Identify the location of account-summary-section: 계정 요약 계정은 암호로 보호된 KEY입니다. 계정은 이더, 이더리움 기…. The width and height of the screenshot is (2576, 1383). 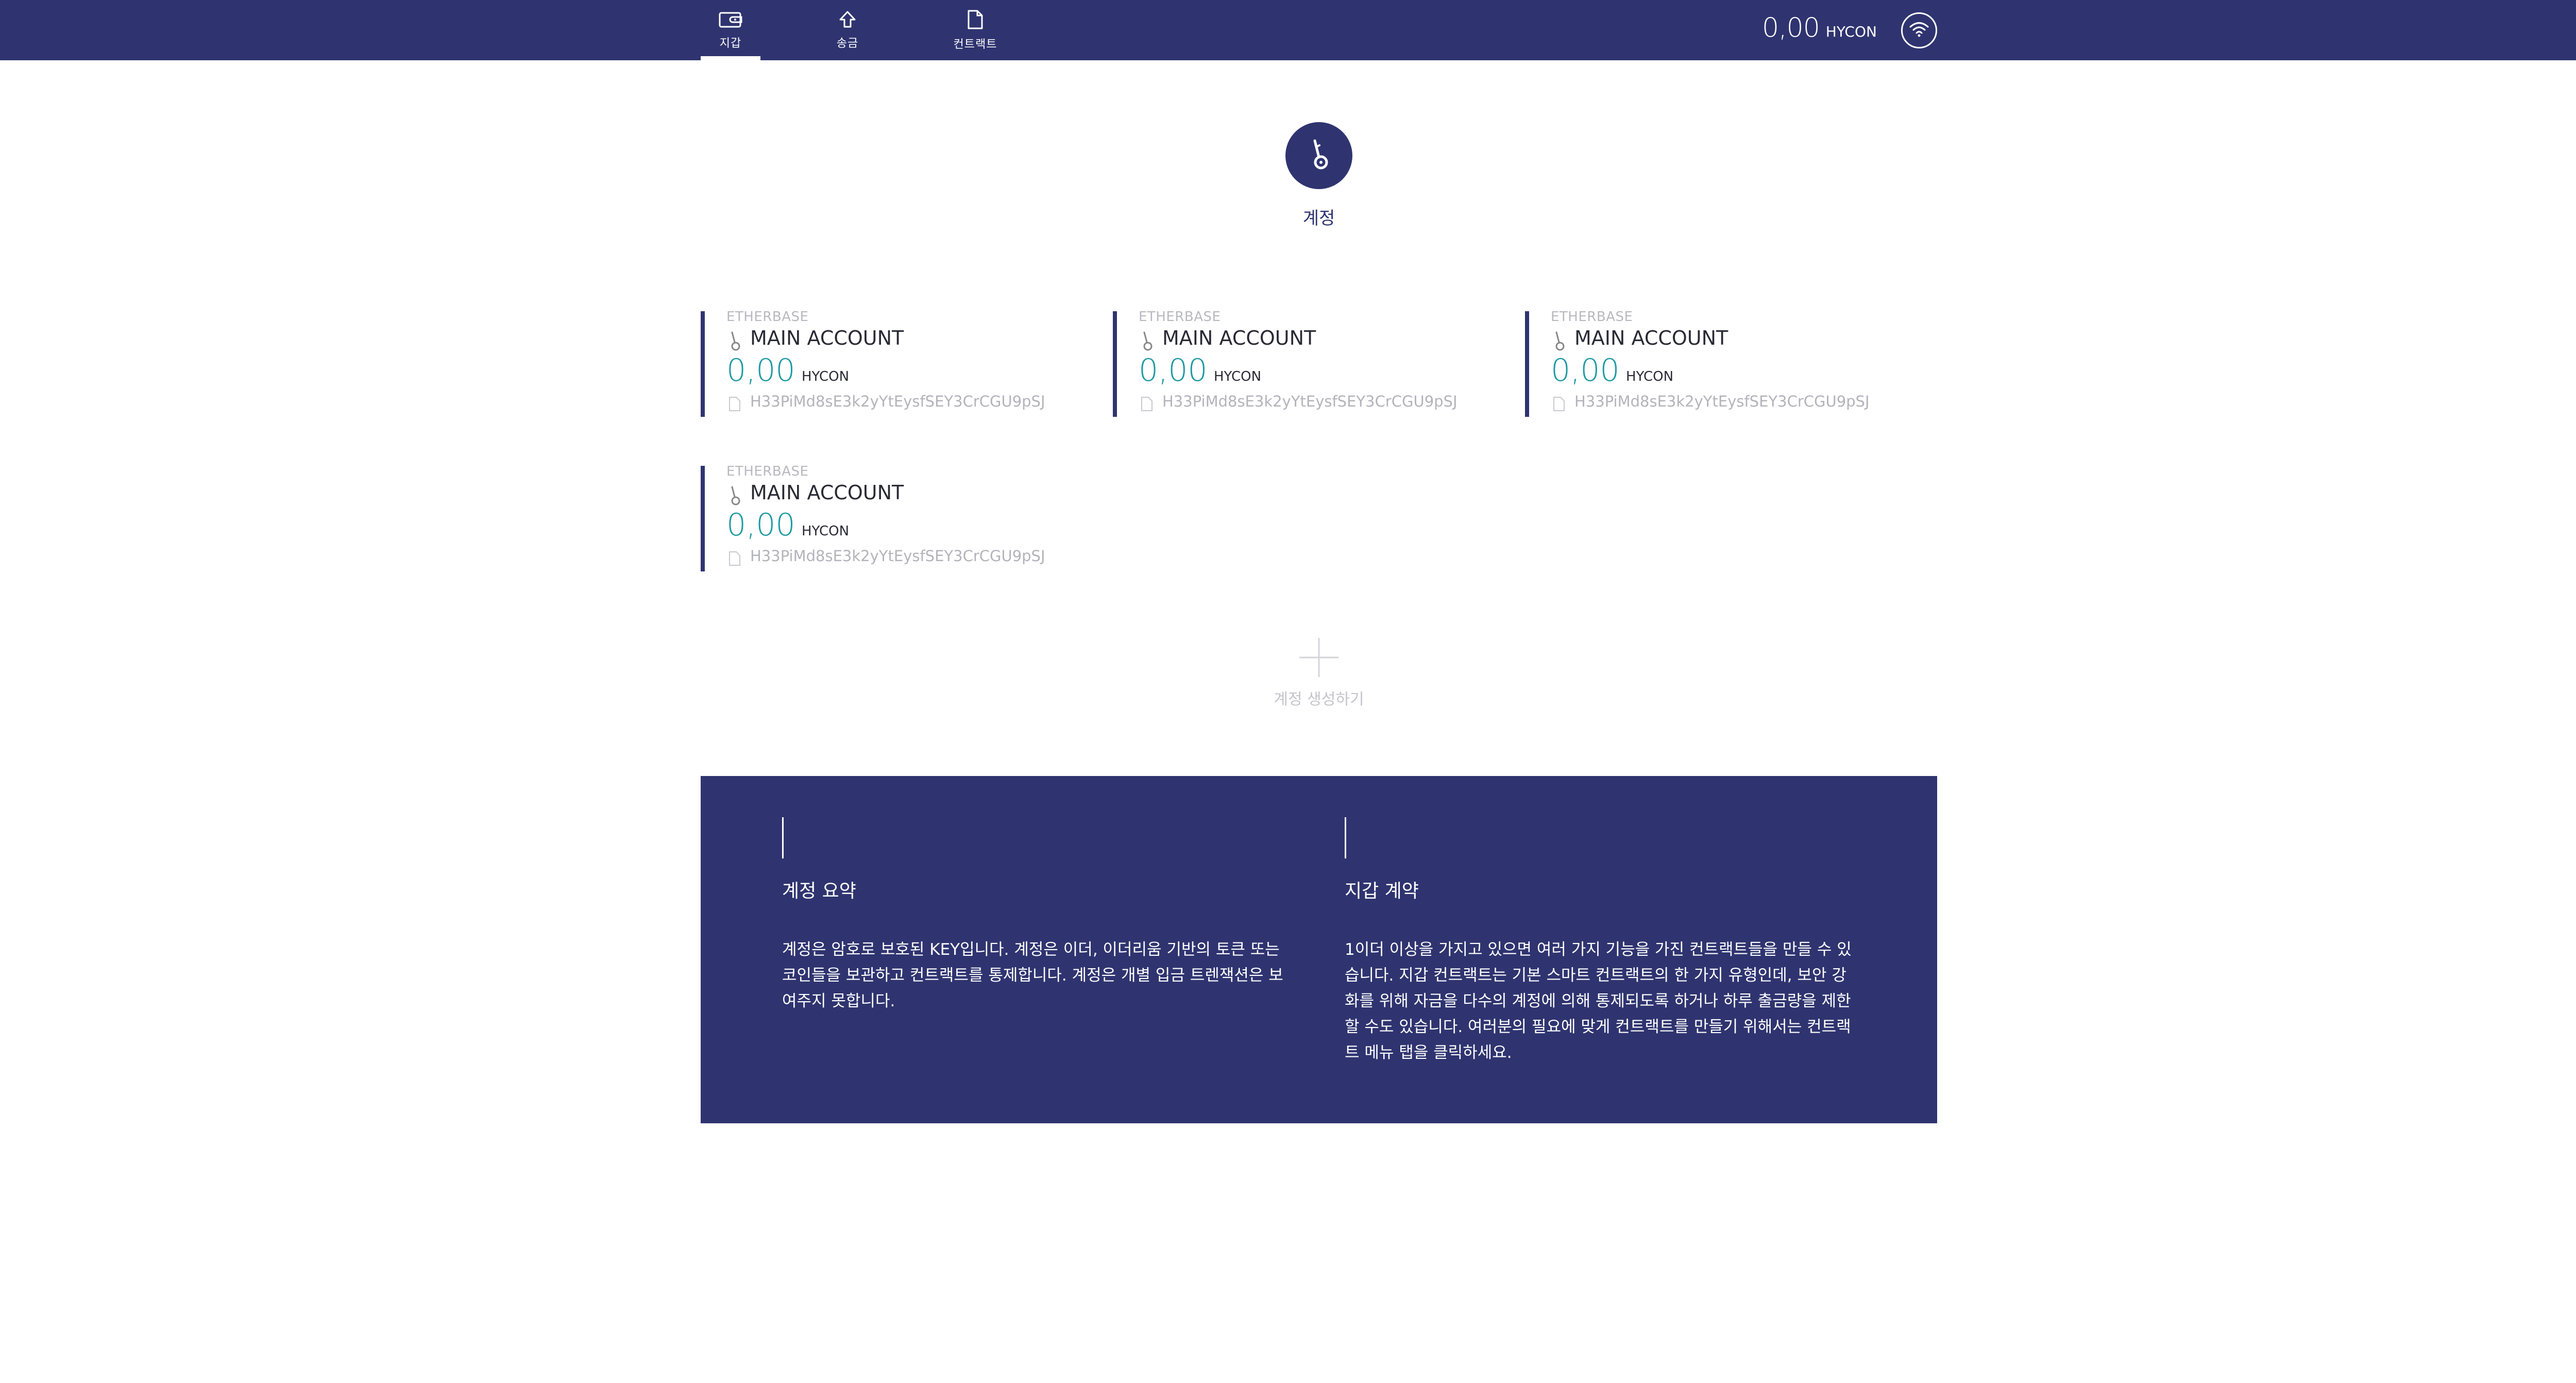
(1039, 915).